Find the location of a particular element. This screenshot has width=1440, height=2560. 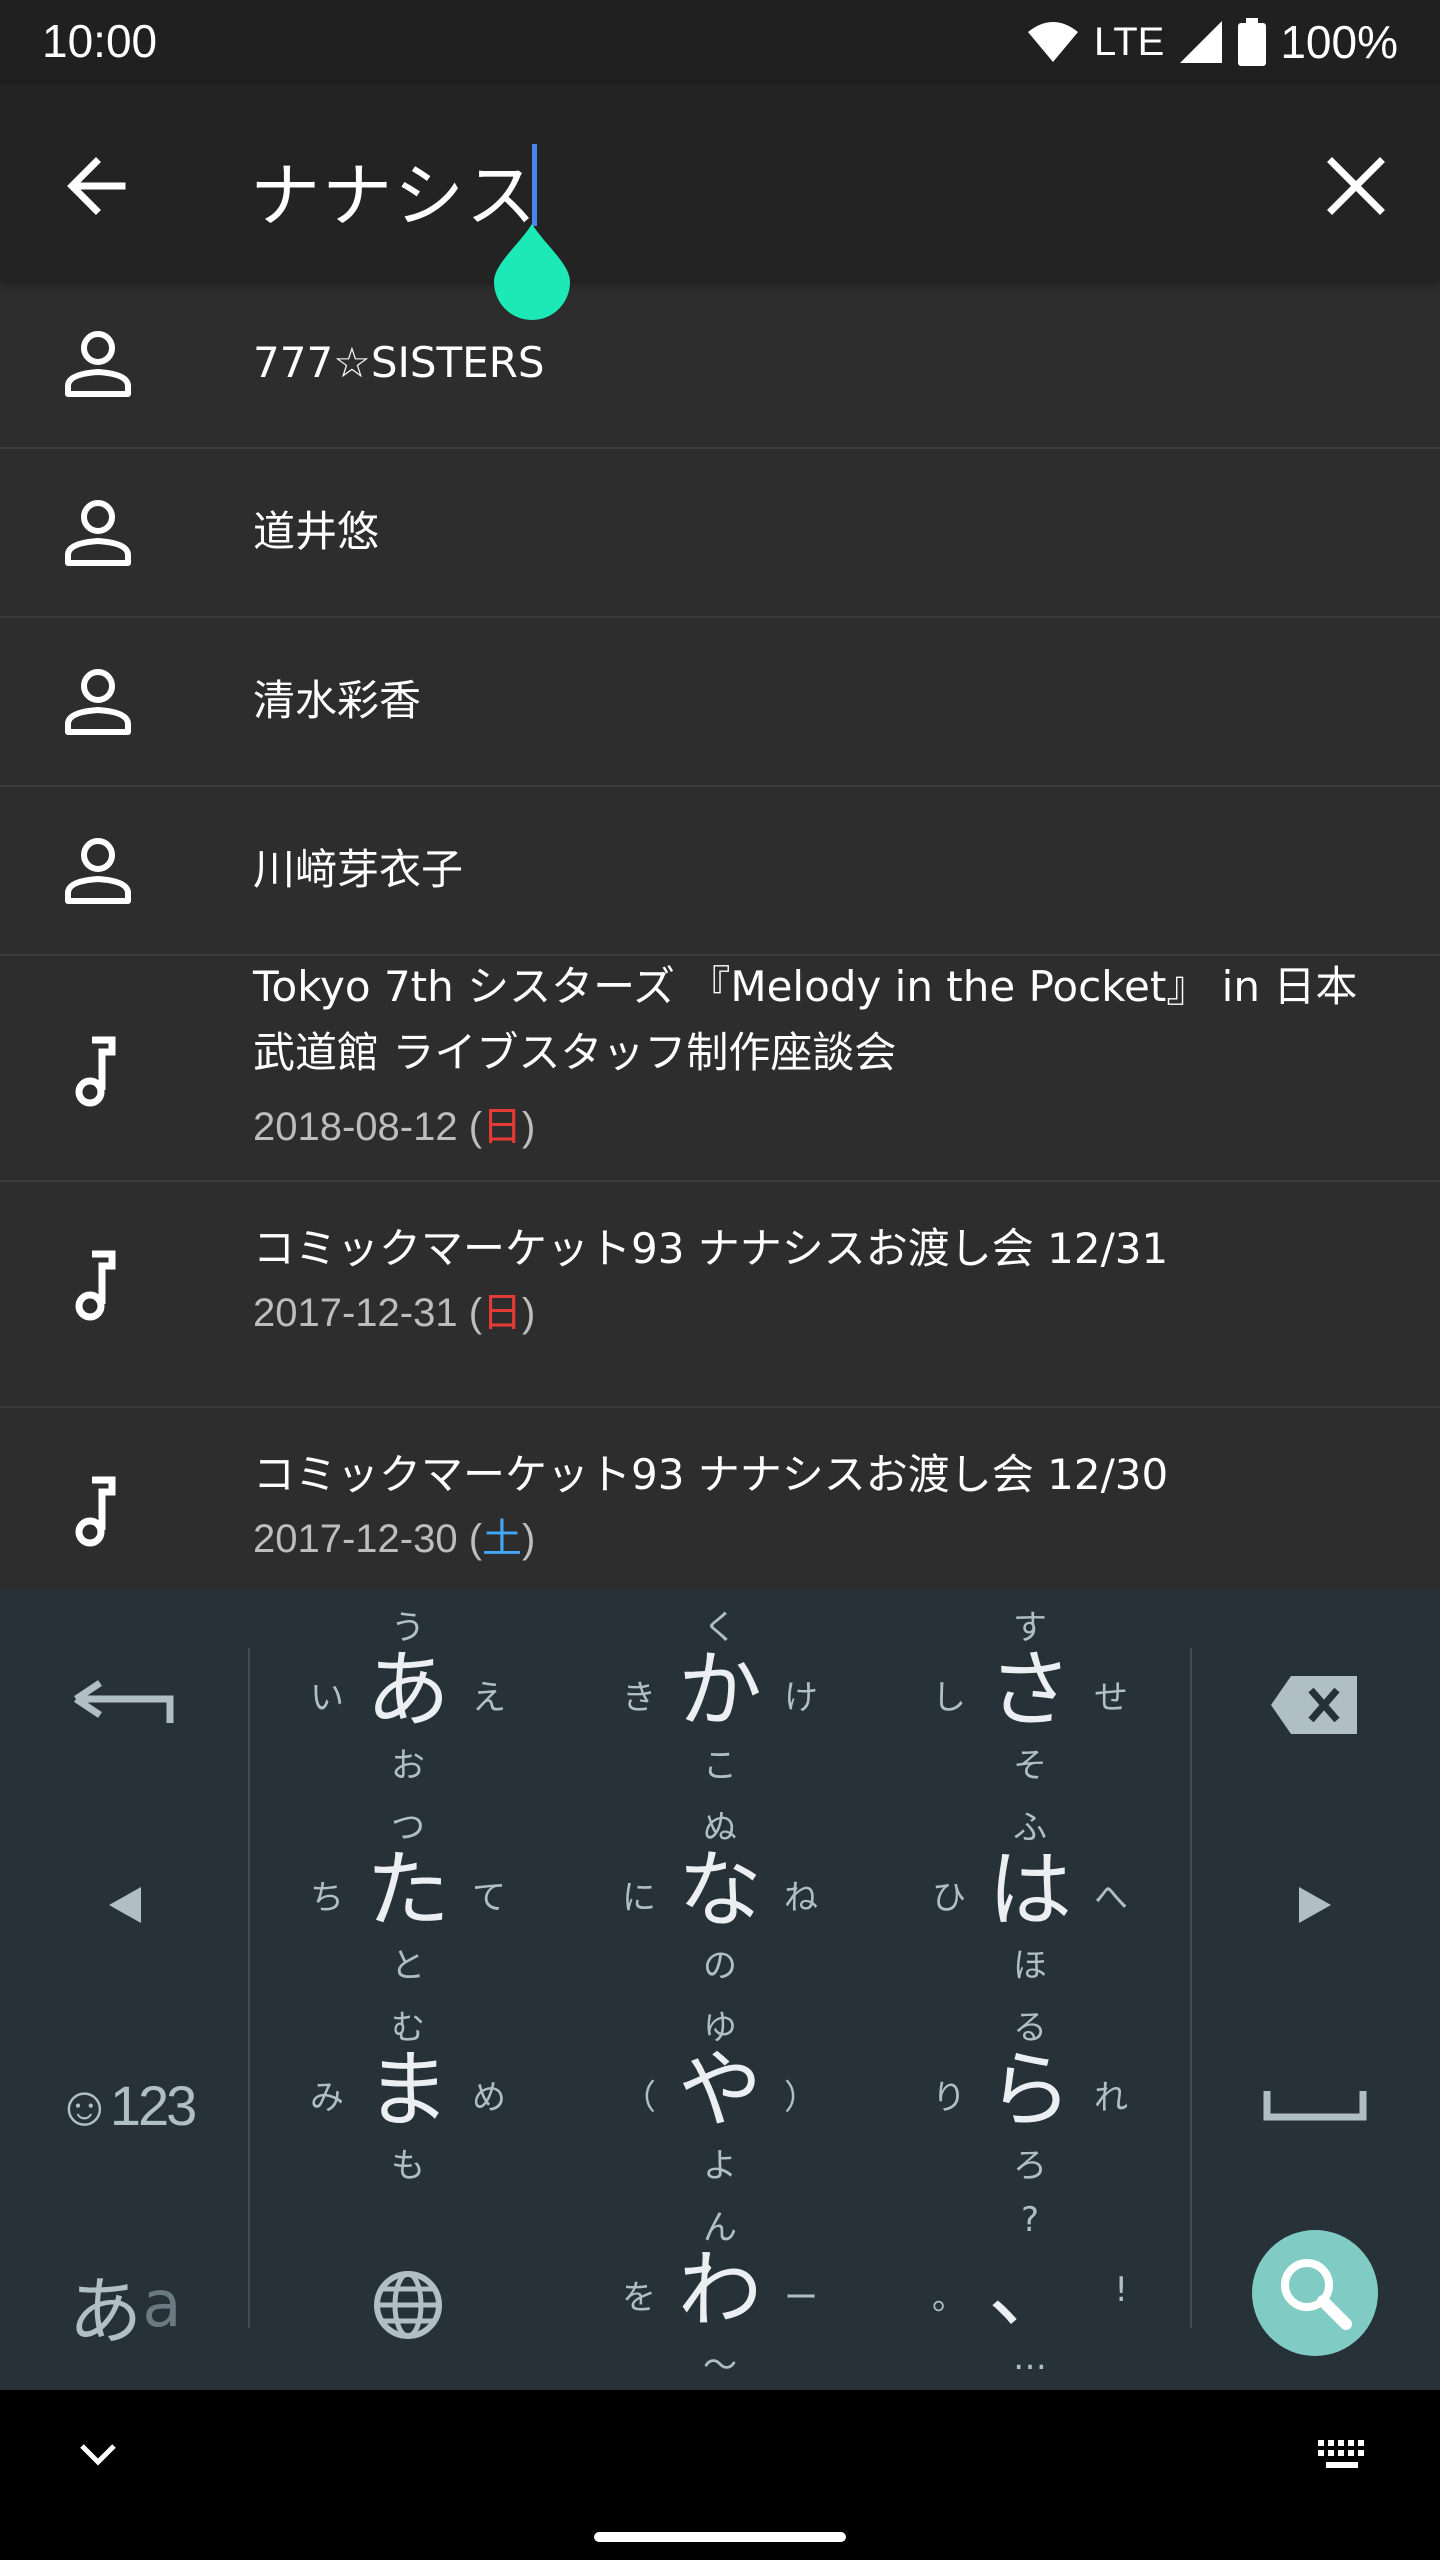

key-main: た is located at coordinates (407, 1890).